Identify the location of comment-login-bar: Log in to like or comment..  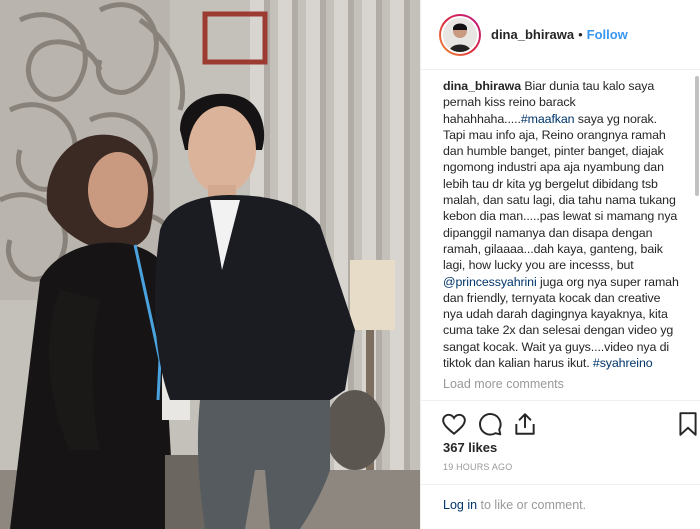
(560, 506).